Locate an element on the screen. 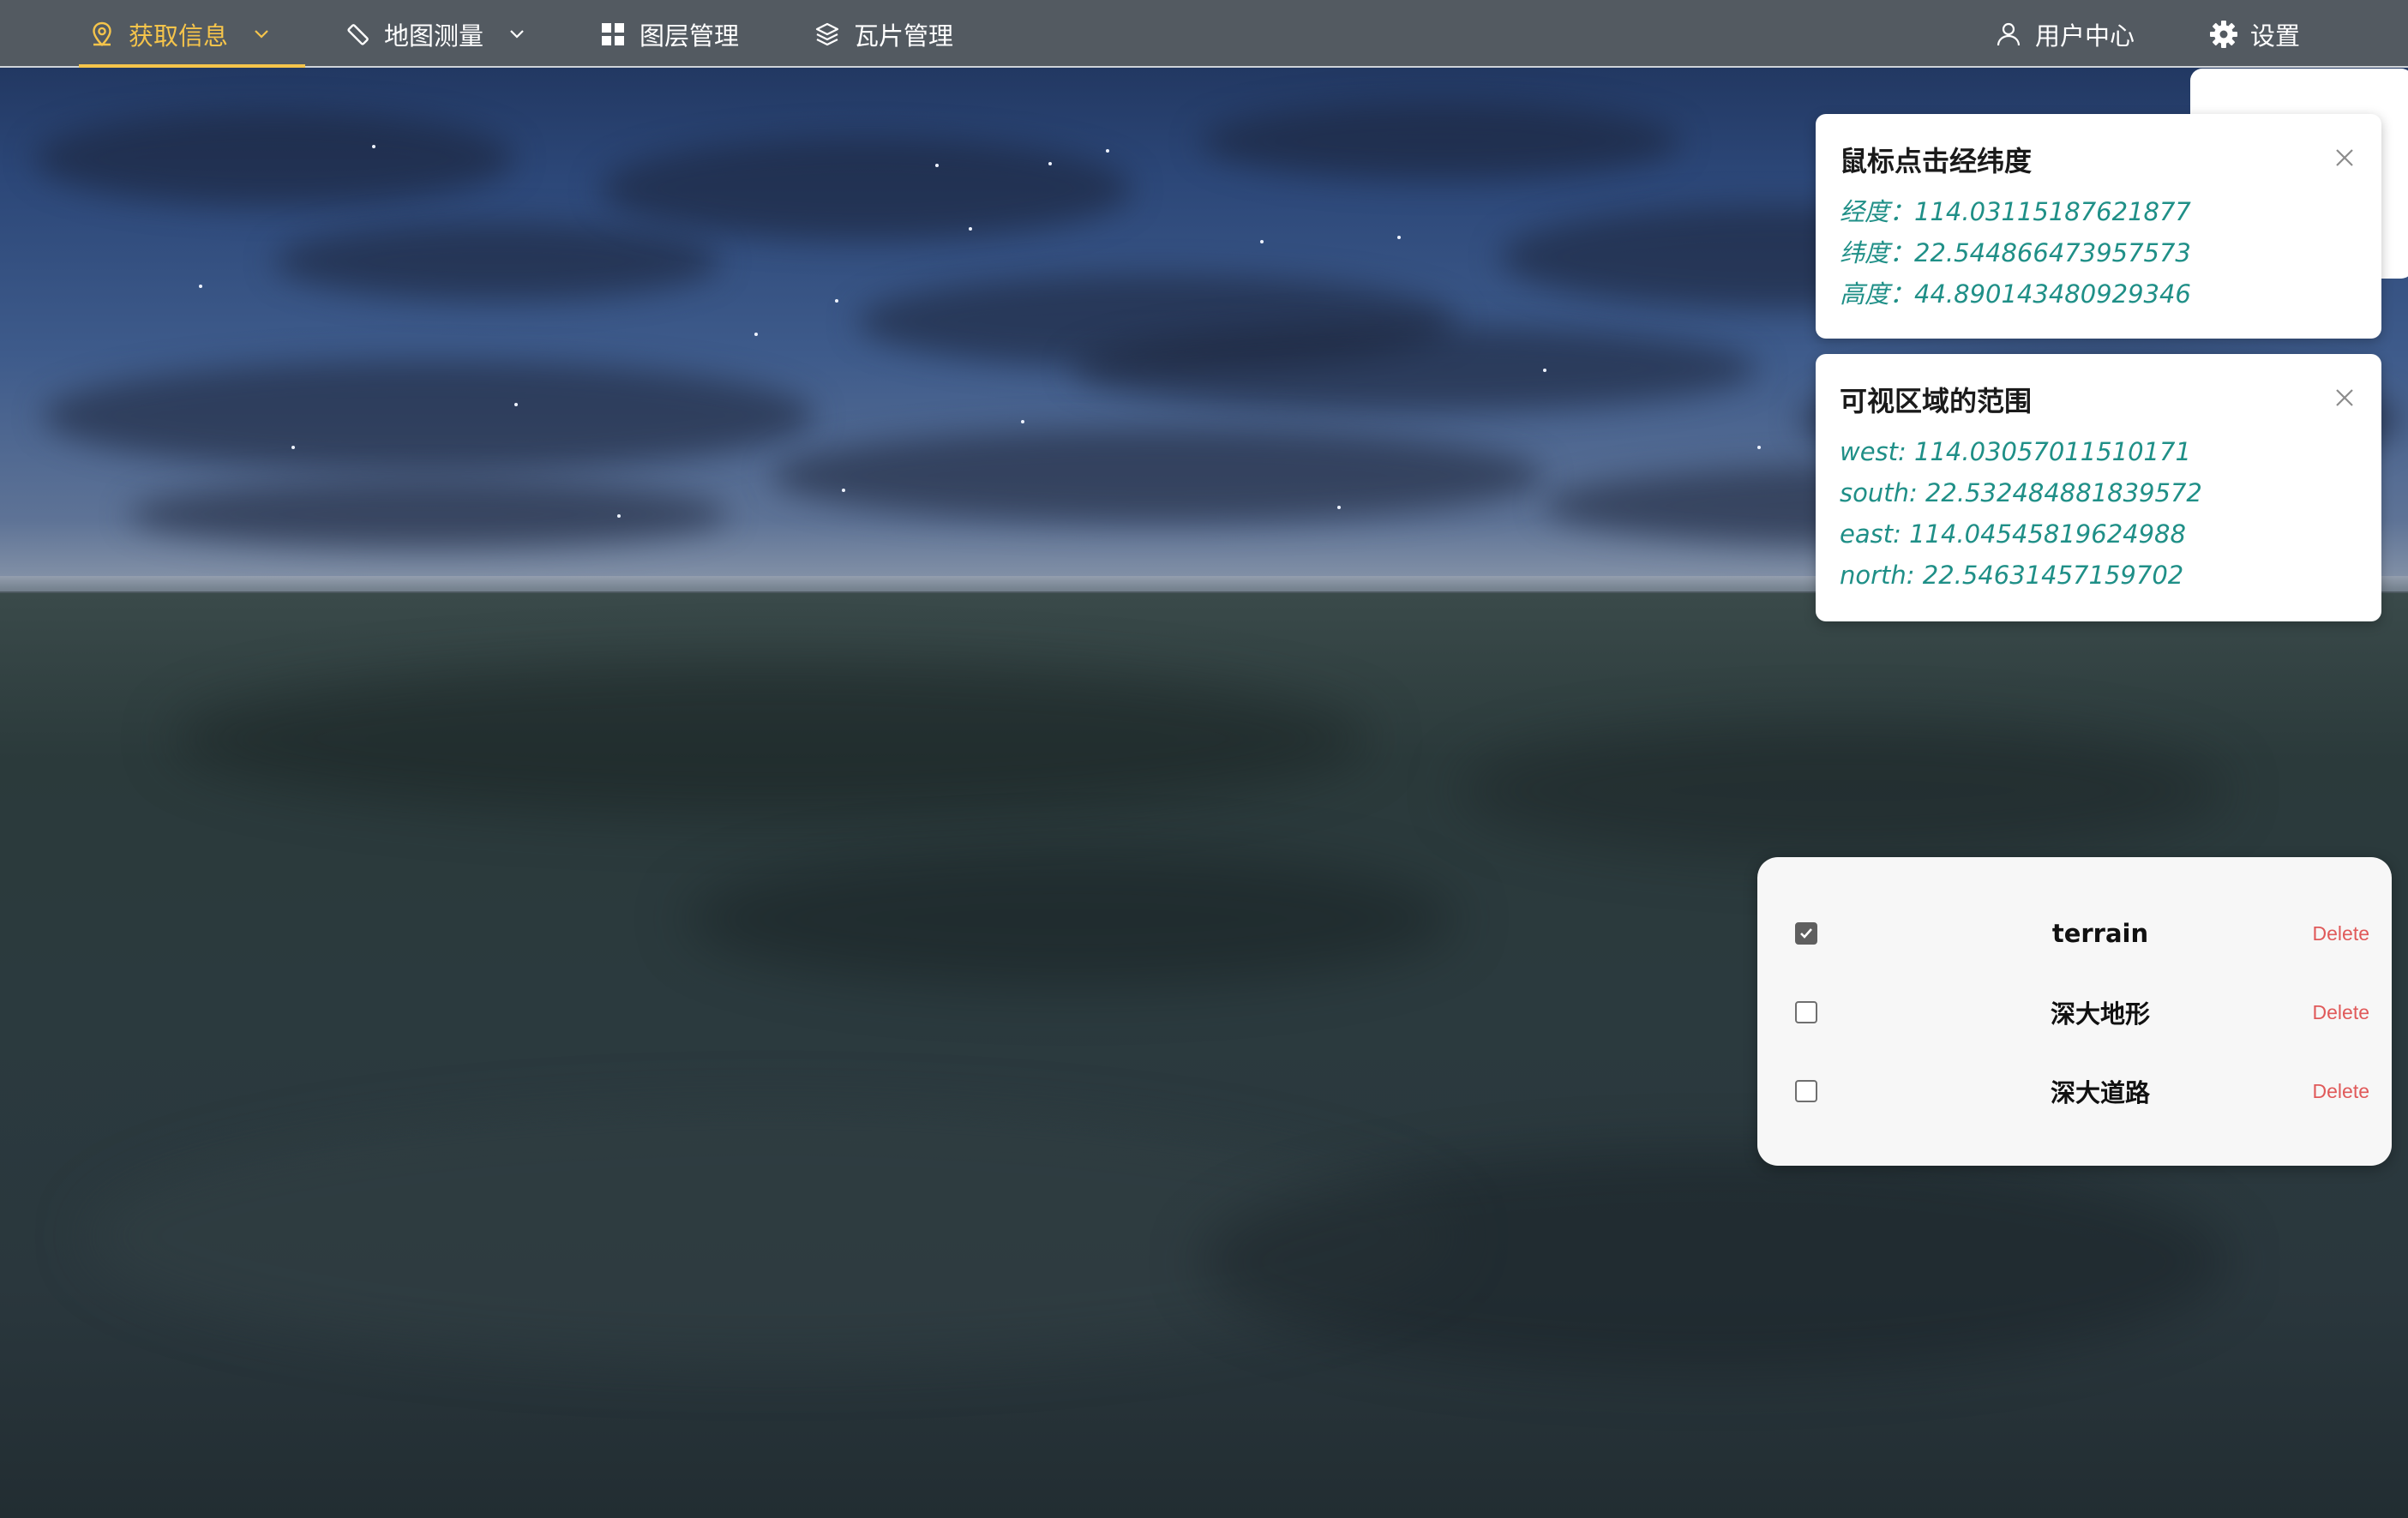  layer-name: terrain is located at coordinates (2100, 934).